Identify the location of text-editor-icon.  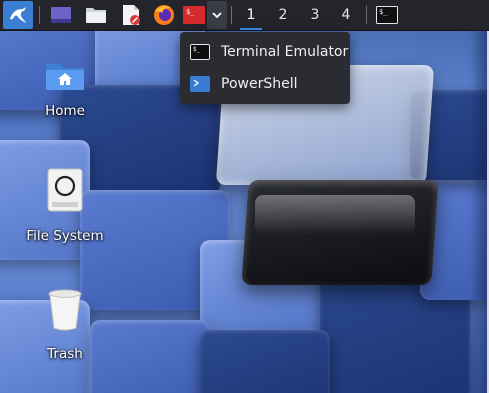
(131, 15).